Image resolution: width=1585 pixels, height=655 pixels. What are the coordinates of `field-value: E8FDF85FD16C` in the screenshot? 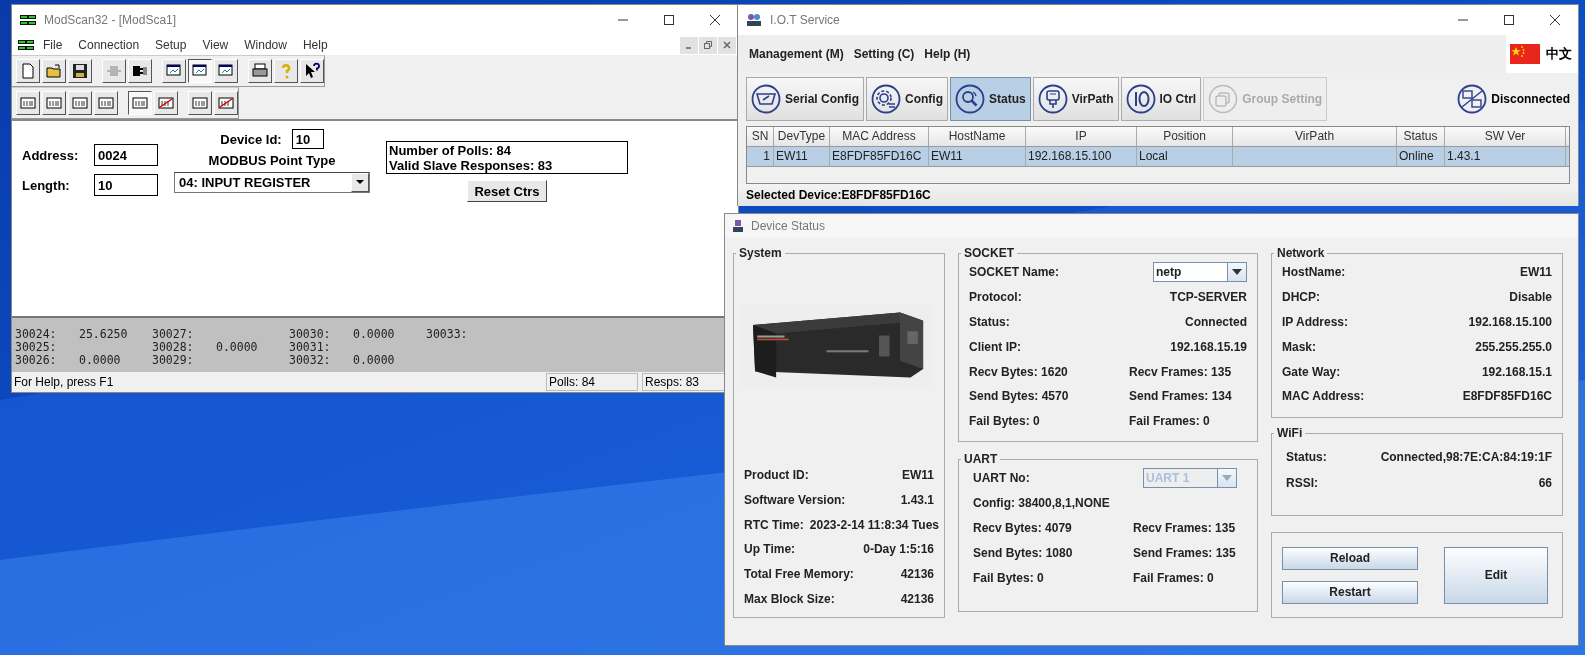 It's located at (1507, 396).